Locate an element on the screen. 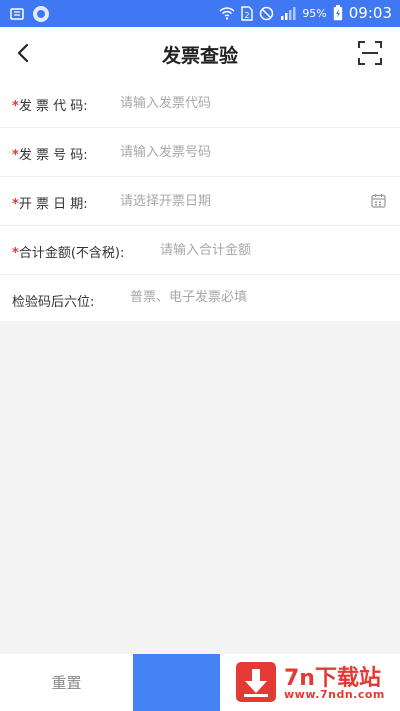 This screenshot has width=400, height=711. scan-button is located at coordinates (370, 53).